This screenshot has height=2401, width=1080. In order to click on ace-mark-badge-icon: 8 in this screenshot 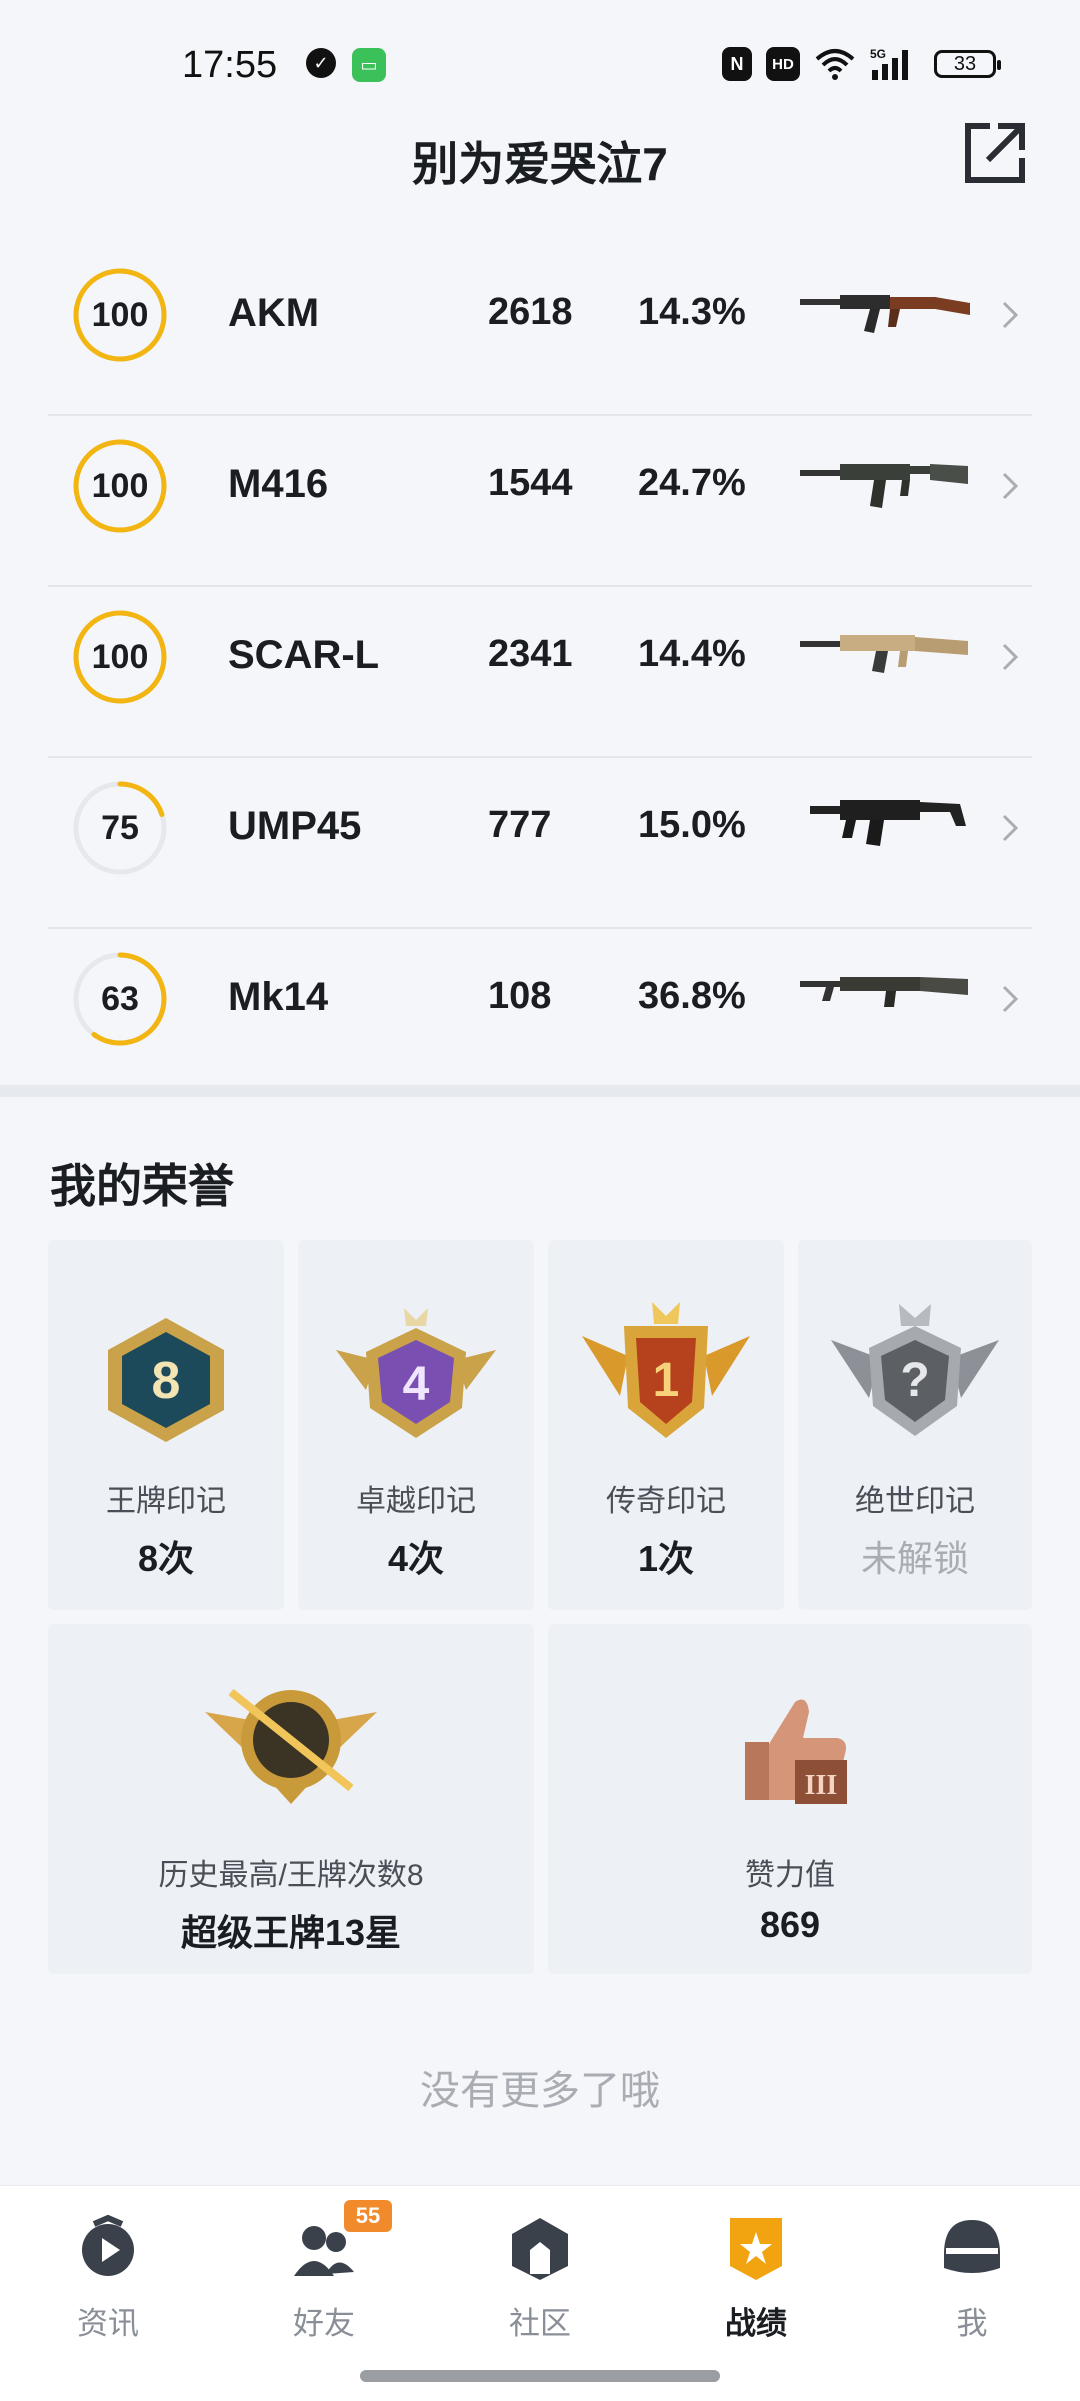, I will do `click(166, 1380)`.